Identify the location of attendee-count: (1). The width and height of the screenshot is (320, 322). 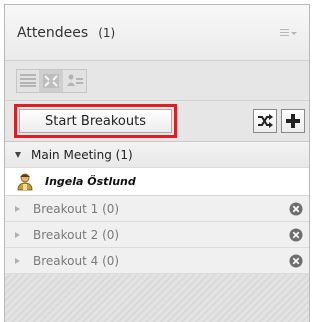
(107, 32).